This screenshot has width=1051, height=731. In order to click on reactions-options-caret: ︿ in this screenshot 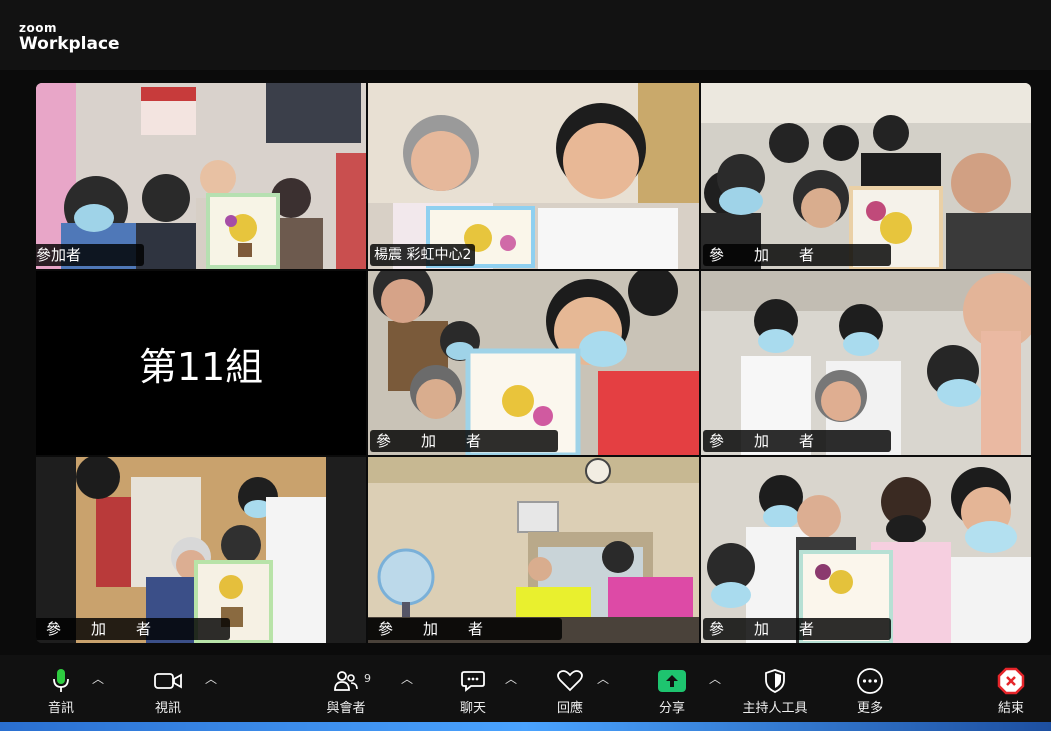, I will do `click(603, 678)`.